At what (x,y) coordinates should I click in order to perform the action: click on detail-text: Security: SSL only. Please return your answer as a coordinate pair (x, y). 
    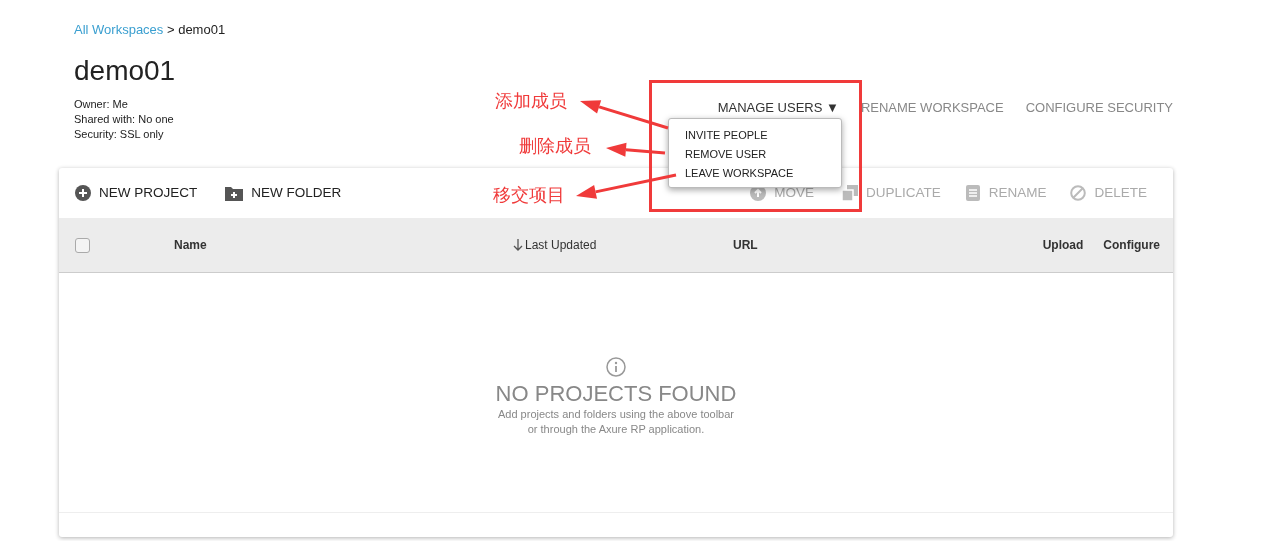
    Looking at the image, I should click on (119, 135).